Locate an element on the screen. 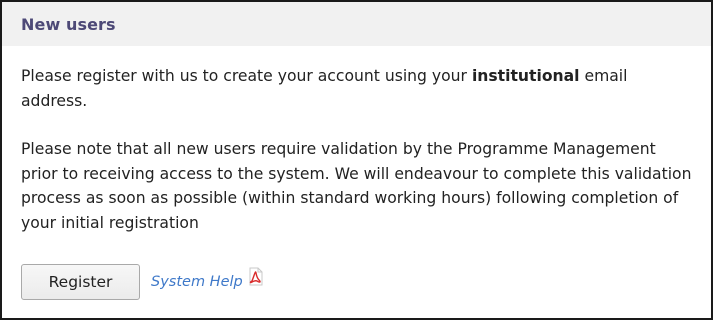 This screenshot has width=713, height=320. intro-emphasis: institutional is located at coordinates (525, 76).